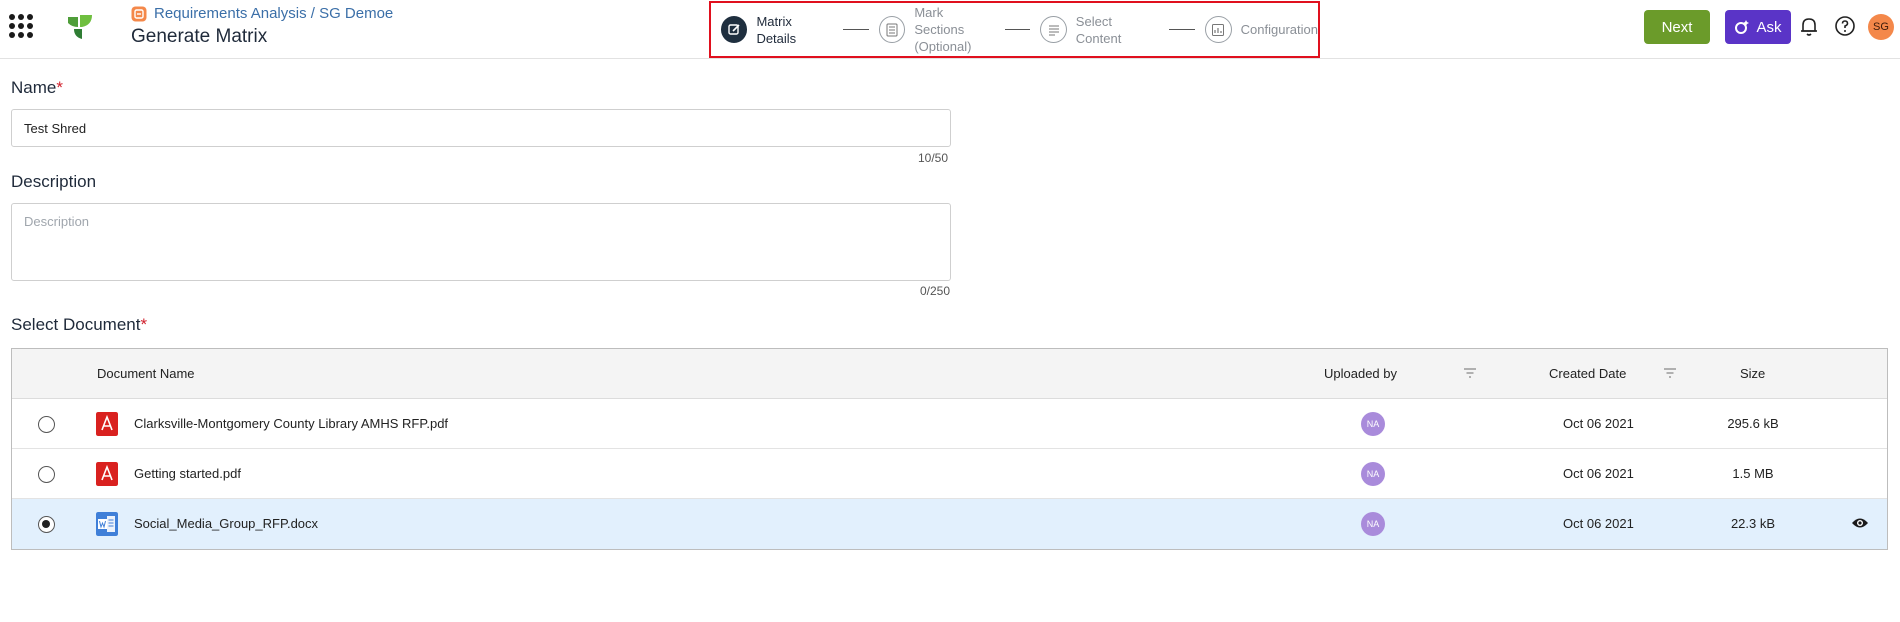 The width and height of the screenshot is (1900, 622). I want to click on step-label-sub: (Optional), so click(943, 46).